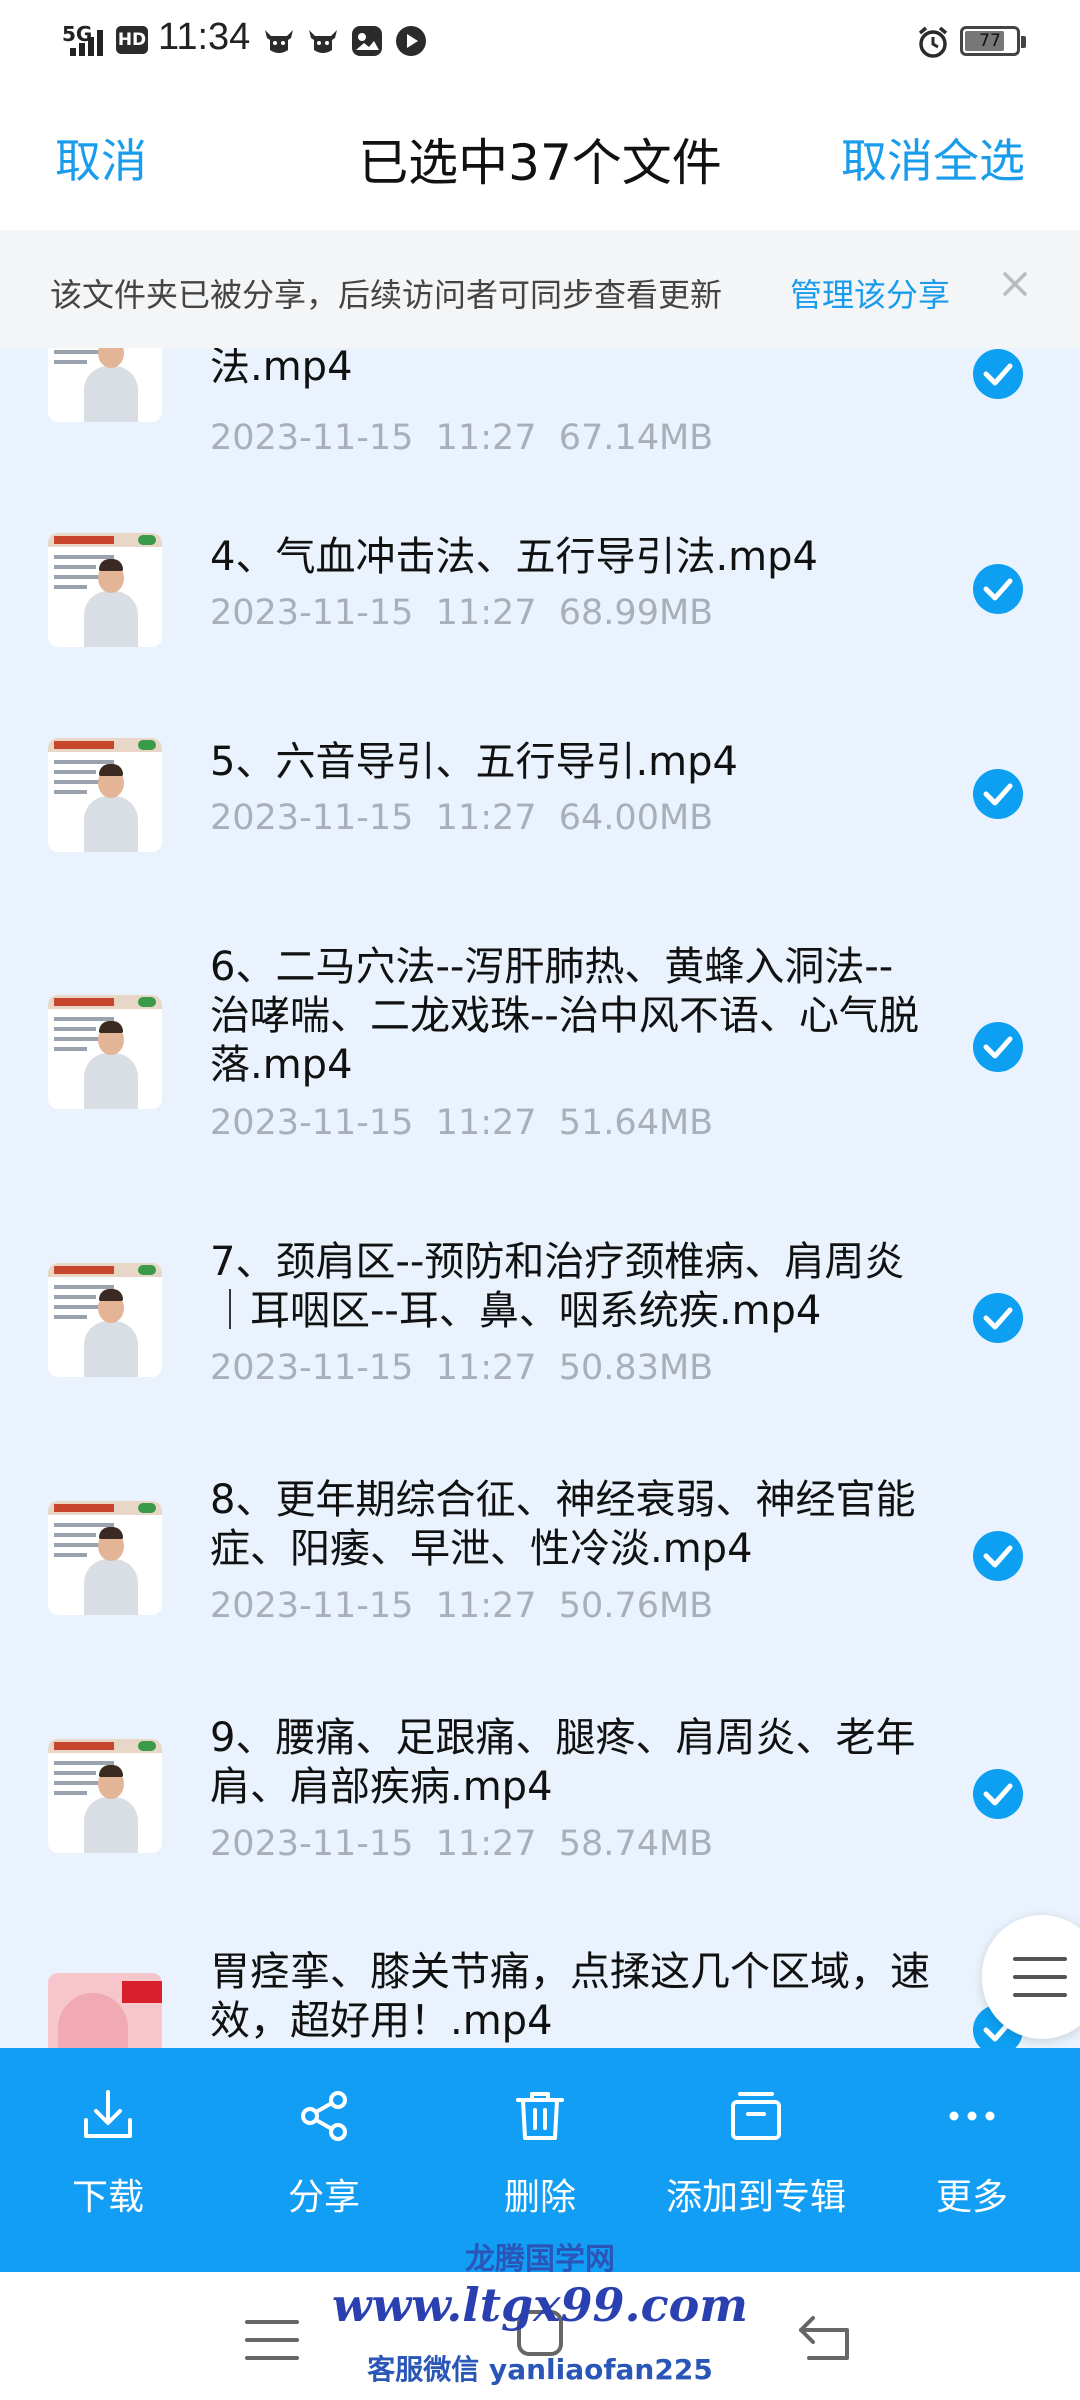  I want to click on watermark-title: 龙腾国学网, so click(540, 2259).